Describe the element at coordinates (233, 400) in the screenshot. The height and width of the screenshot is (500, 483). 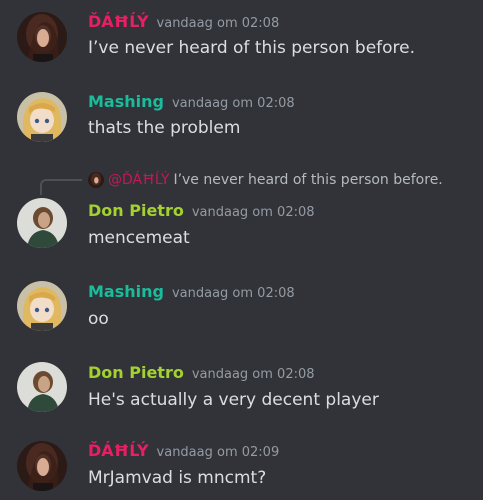
I see `message-text: He's actually a very decent player` at that location.